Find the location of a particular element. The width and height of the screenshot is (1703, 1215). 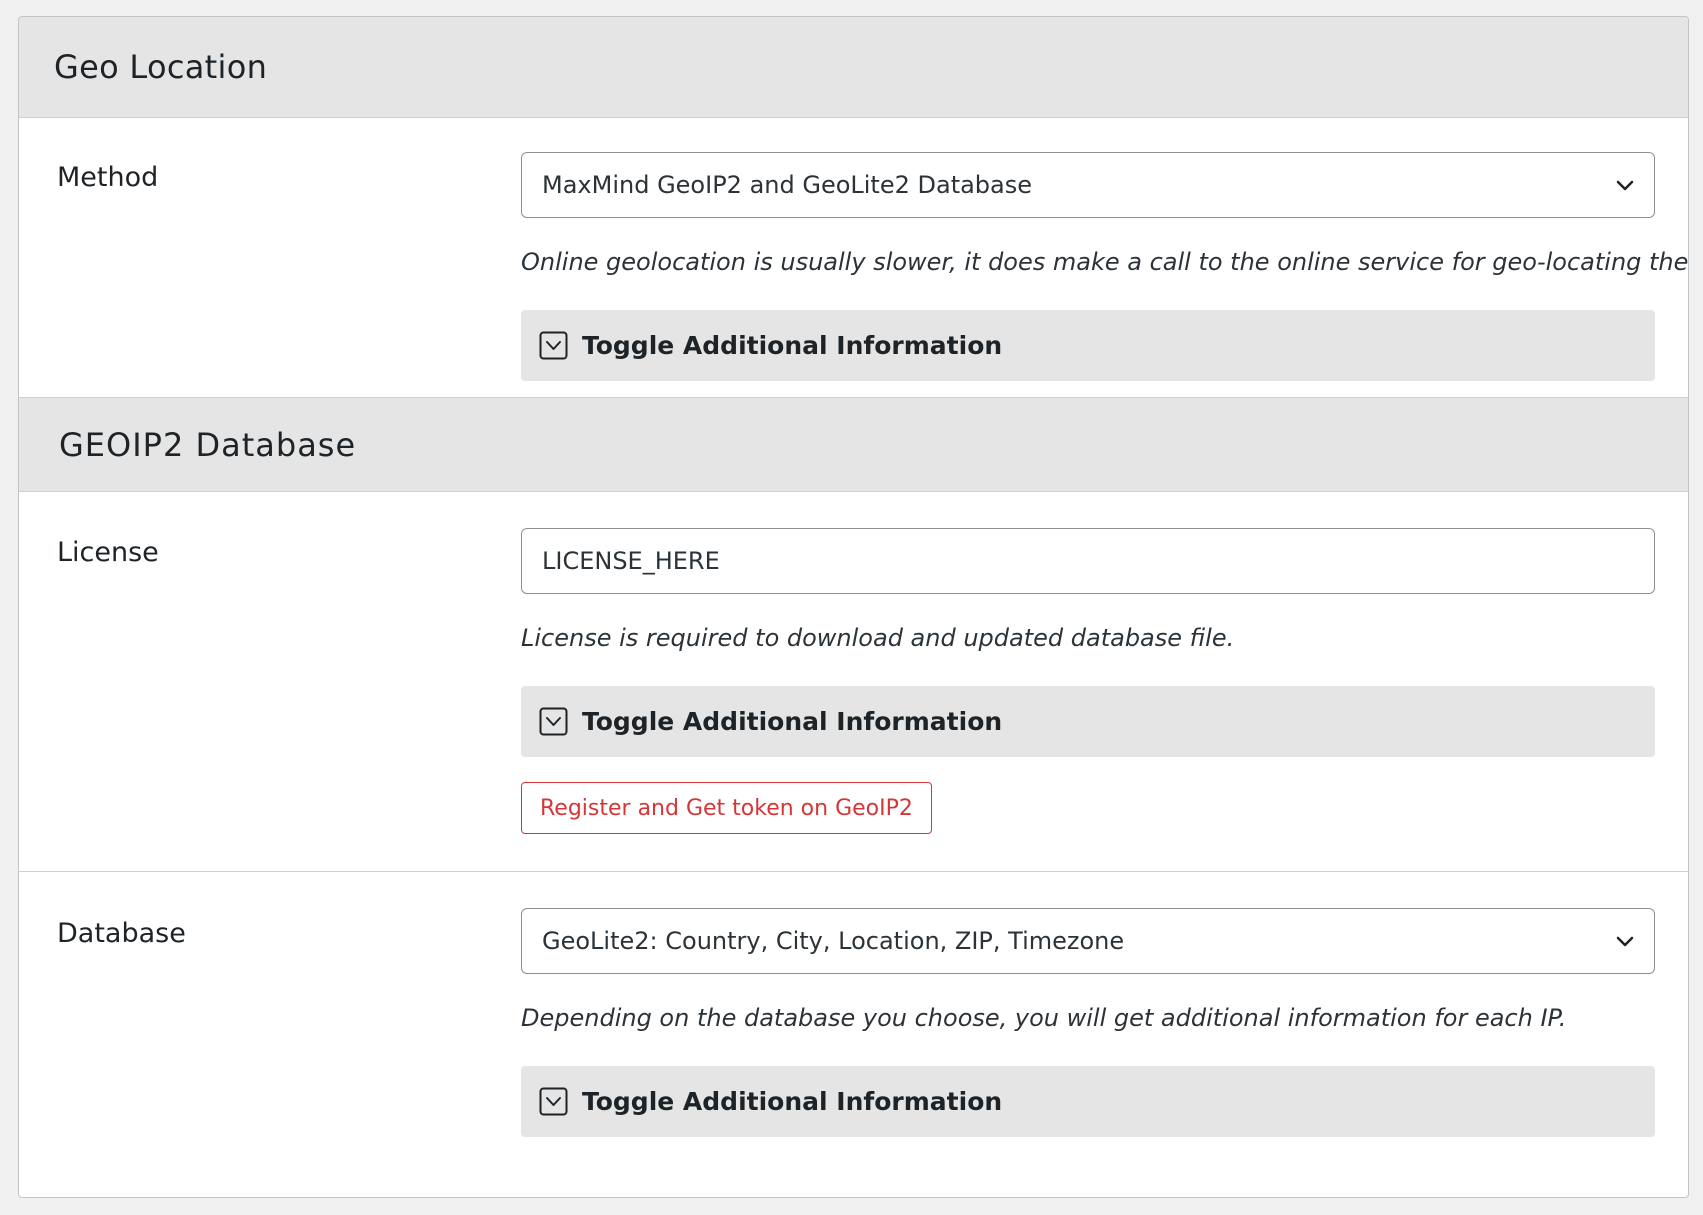

license-toggle-label: Toggle Additional Information is located at coordinates (792, 721).